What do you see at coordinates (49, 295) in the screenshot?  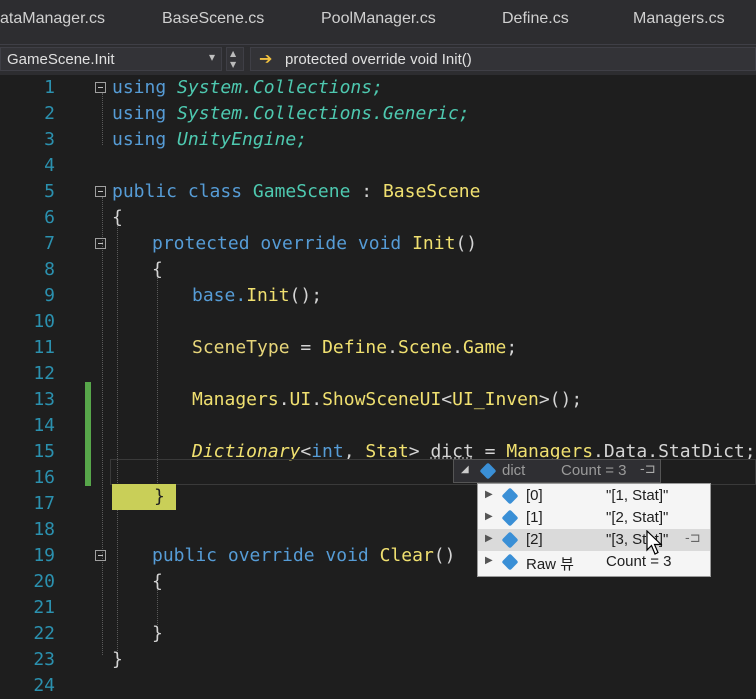 I see `line-number: 9` at bounding box center [49, 295].